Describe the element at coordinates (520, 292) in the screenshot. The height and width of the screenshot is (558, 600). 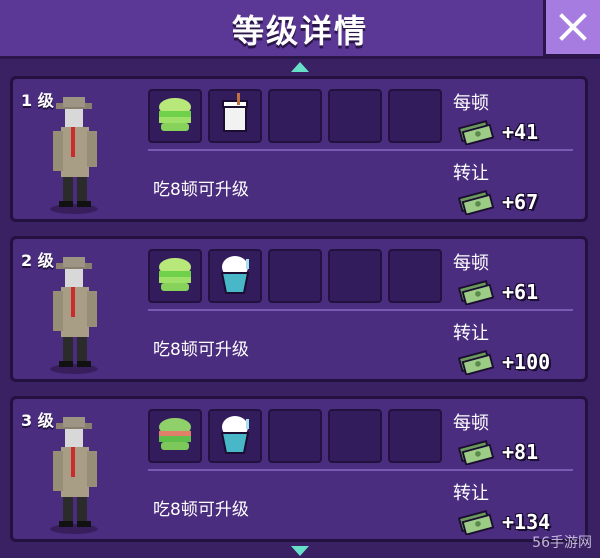
I see `per-meal-value: +61` at that location.